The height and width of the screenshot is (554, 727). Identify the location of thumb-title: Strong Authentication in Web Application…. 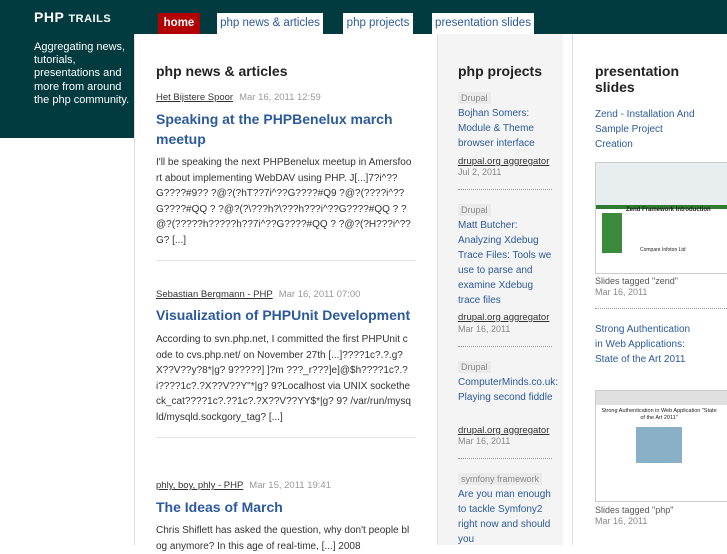
(659, 414).